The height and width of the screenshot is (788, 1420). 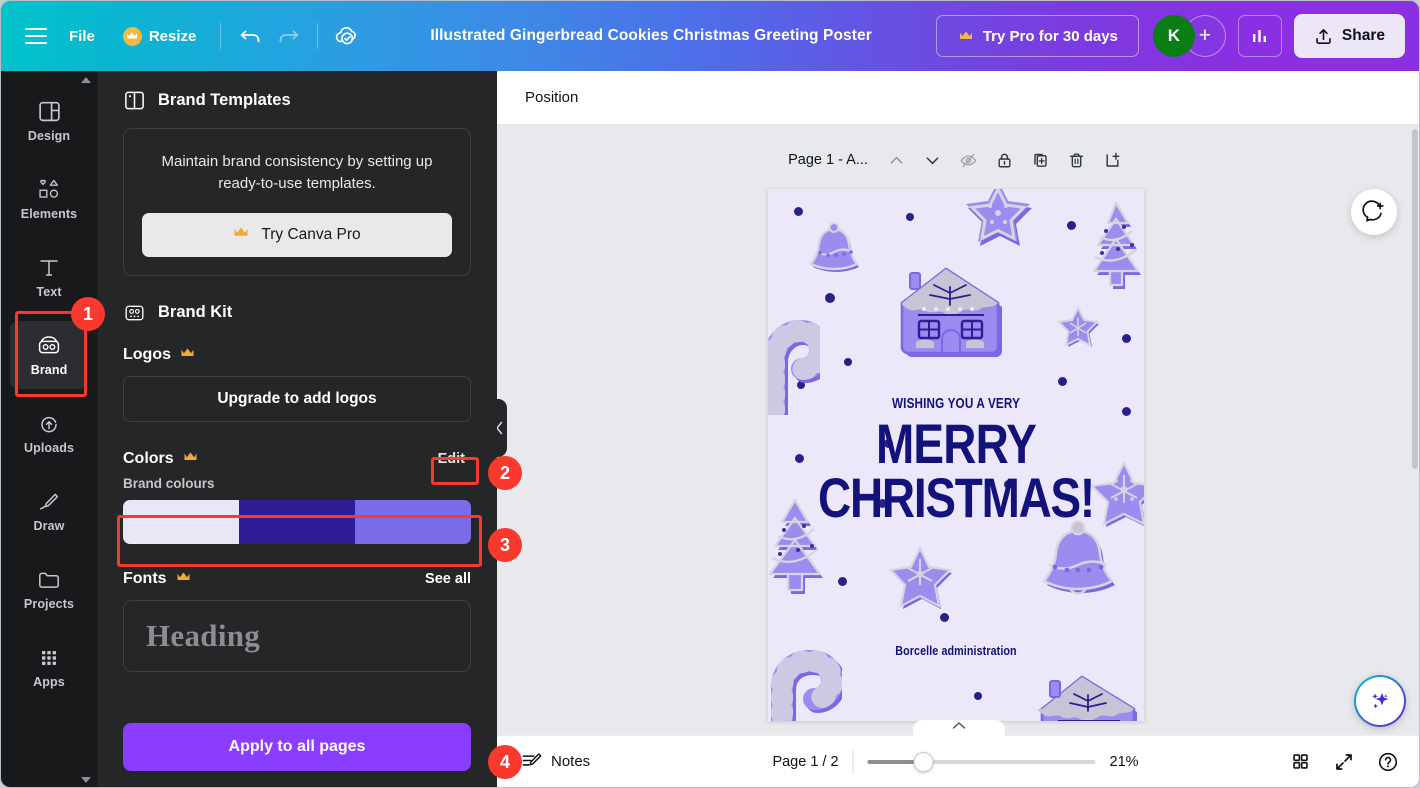 What do you see at coordinates (49, 121) in the screenshot?
I see `sidebar-item-design: Design` at bounding box center [49, 121].